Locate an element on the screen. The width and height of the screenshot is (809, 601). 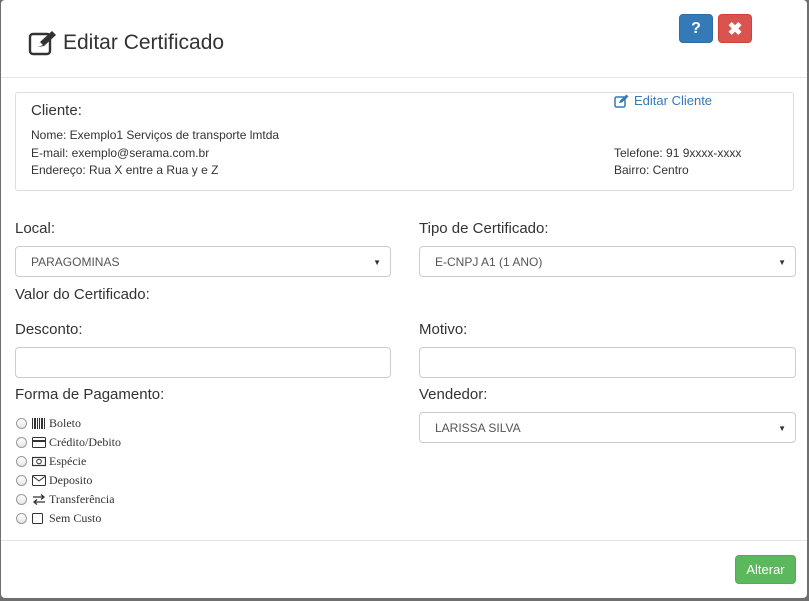
modal-header: Editar Certificado ? ✖ is located at coordinates (404, 39).